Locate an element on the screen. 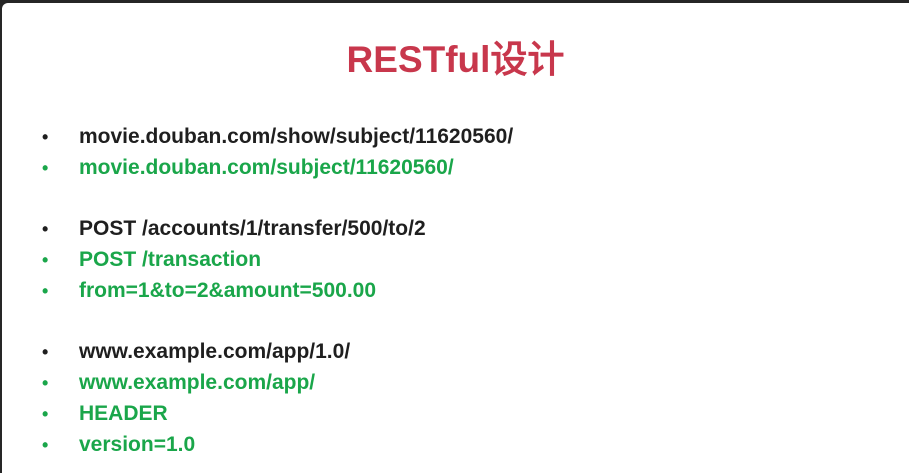 Image resolution: width=909 pixels, height=473 pixels. slide-title: RESTful设计 is located at coordinates (455, 59).